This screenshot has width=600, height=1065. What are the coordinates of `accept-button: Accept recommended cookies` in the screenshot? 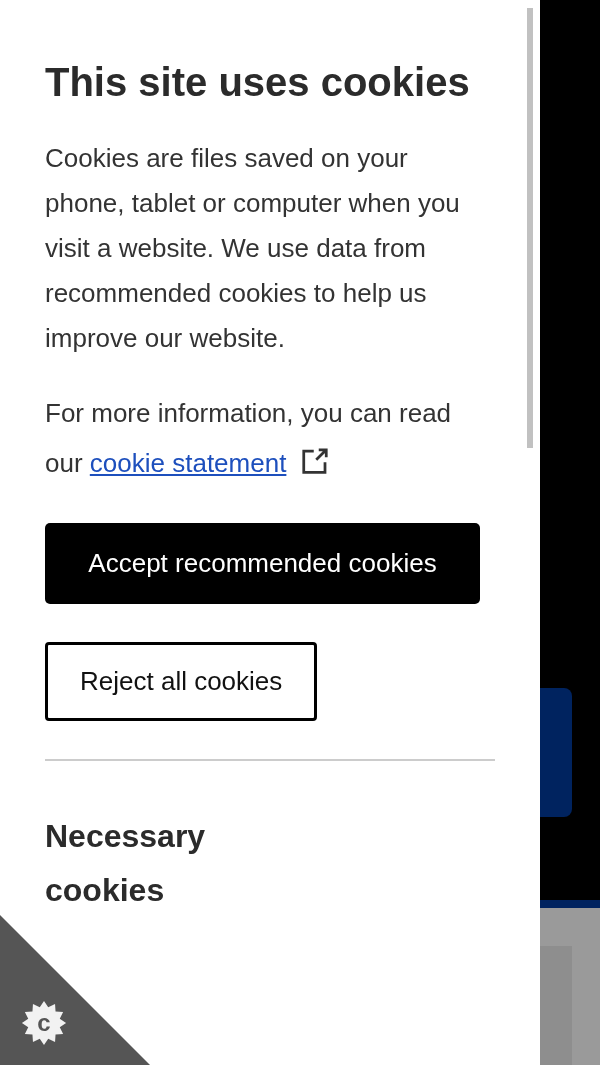 It's located at (262, 563).